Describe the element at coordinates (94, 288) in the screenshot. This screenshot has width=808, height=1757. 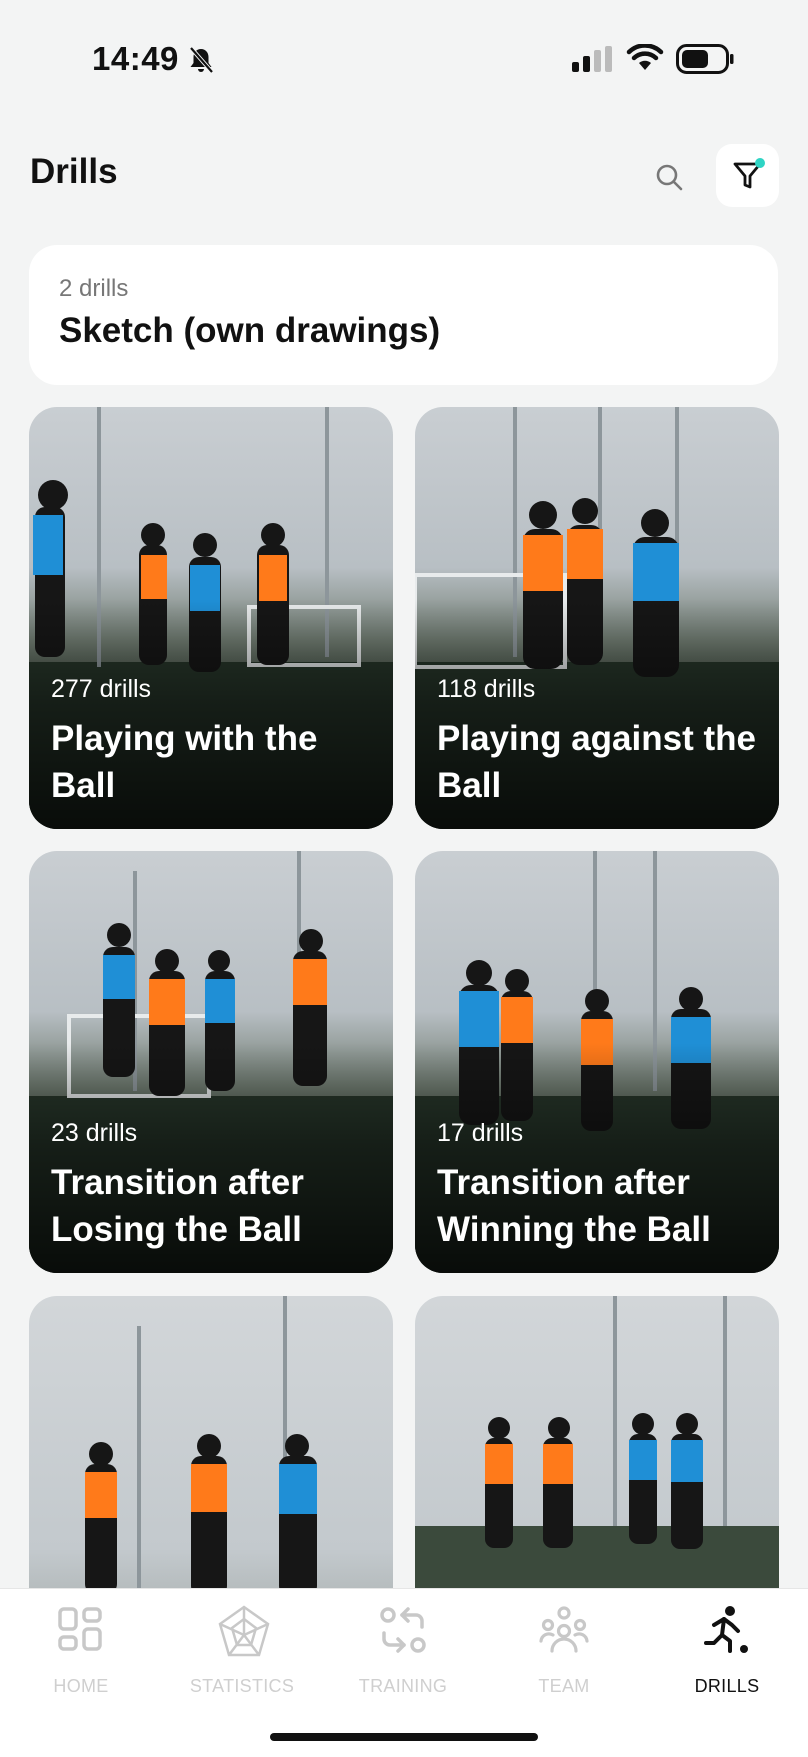
I see `sketch-drill-count: 2 drills` at that location.